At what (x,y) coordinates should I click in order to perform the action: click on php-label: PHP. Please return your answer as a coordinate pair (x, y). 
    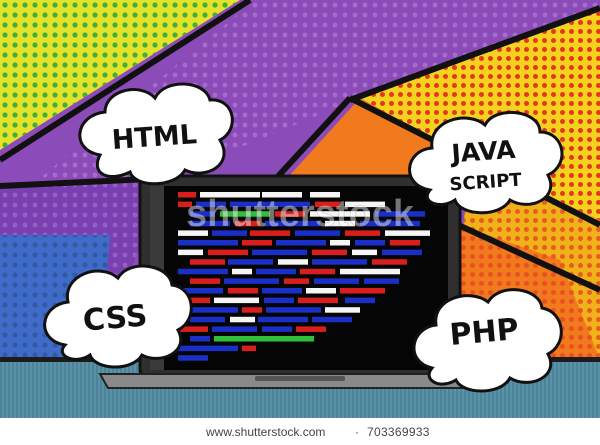
    Looking at the image, I should click on (484, 332).